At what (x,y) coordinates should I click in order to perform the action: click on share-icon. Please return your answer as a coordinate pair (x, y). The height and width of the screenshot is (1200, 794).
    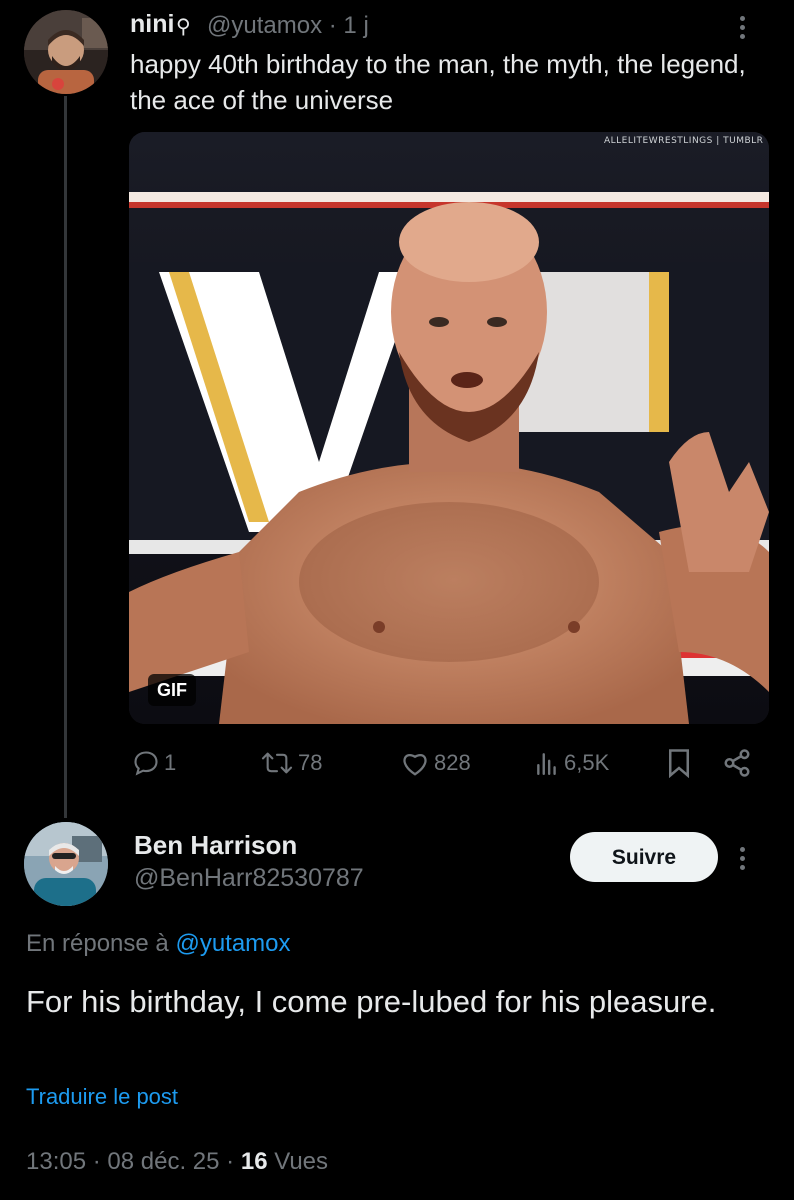
    Looking at the image, I should click on (737, 763).